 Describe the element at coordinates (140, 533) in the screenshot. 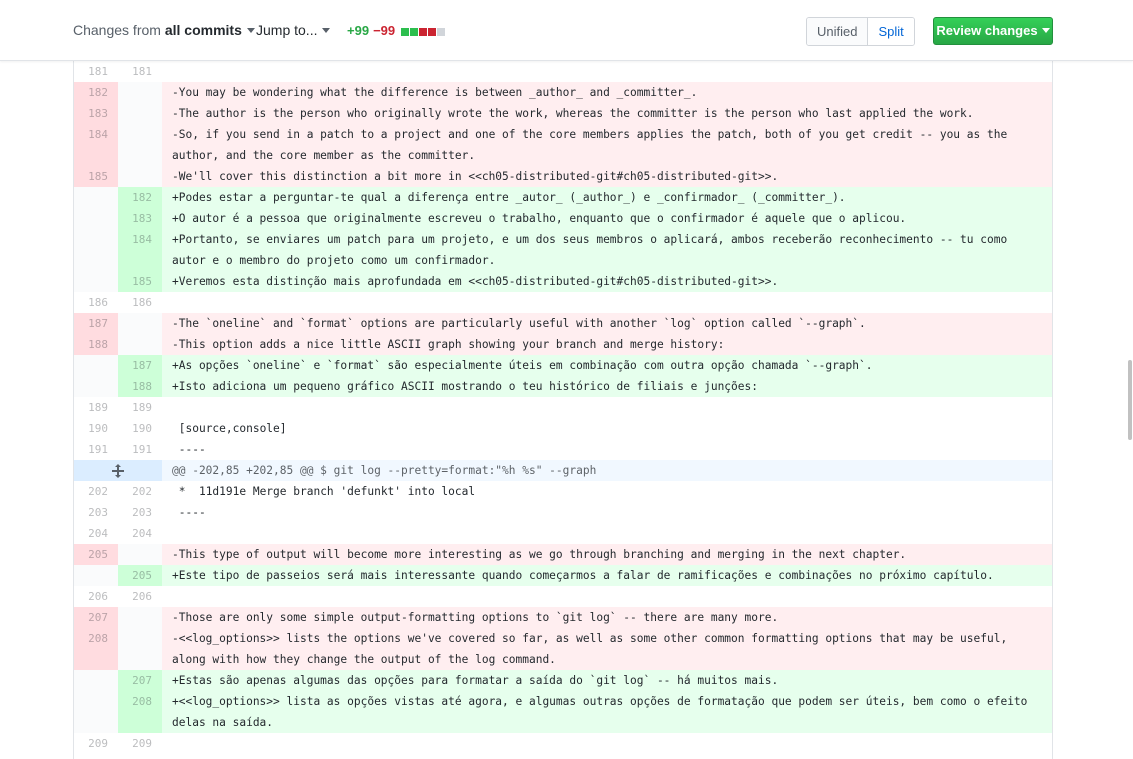

I see `new-line-number: 204` at that location.